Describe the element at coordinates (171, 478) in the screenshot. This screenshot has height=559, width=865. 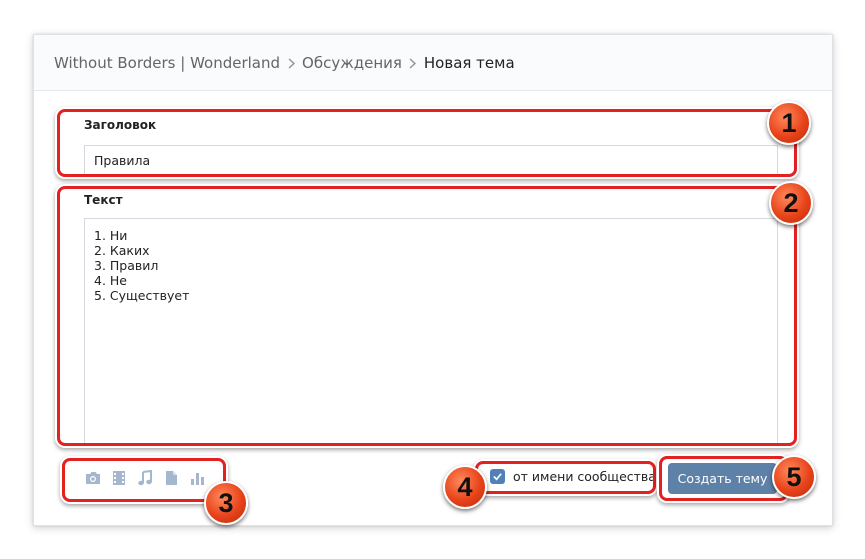
I see `document-icon` at that location.